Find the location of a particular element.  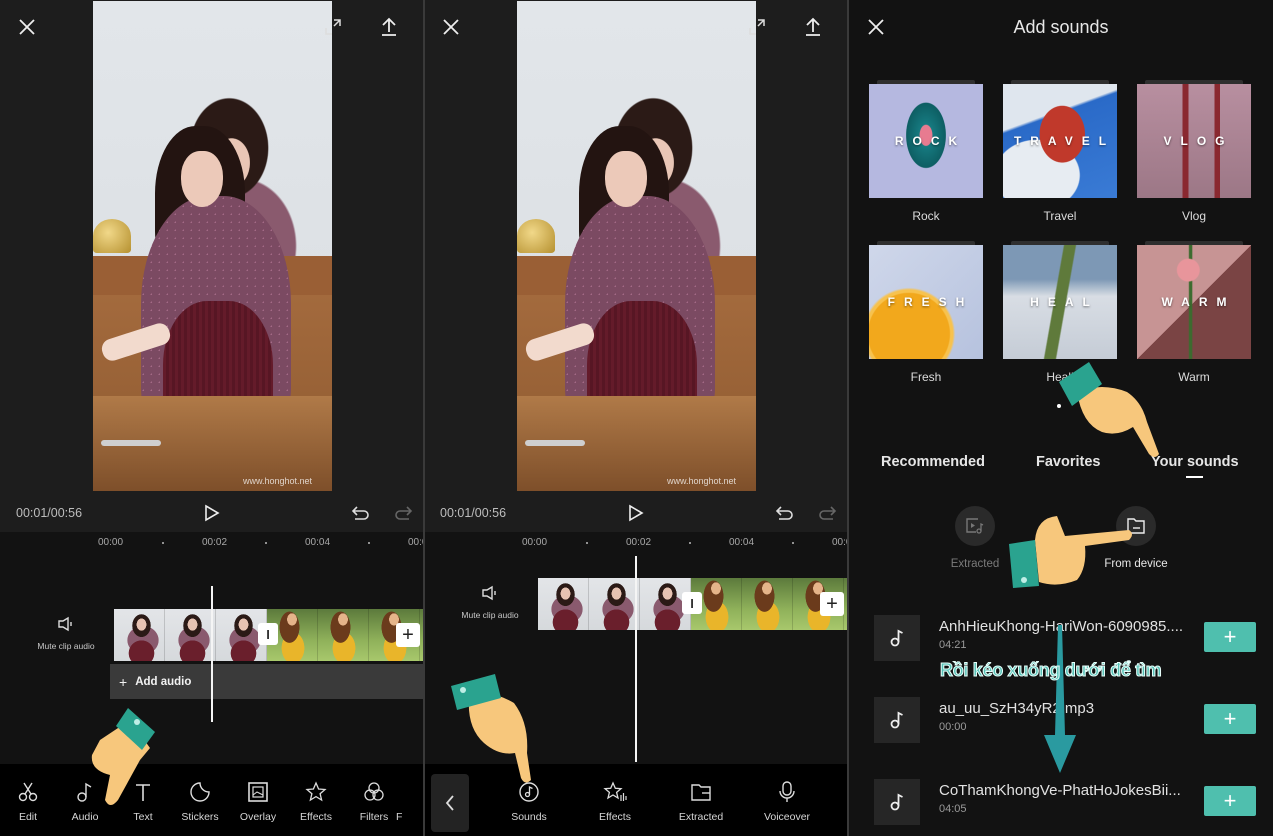

tool-text: Text is located at coordinates (143, 801).